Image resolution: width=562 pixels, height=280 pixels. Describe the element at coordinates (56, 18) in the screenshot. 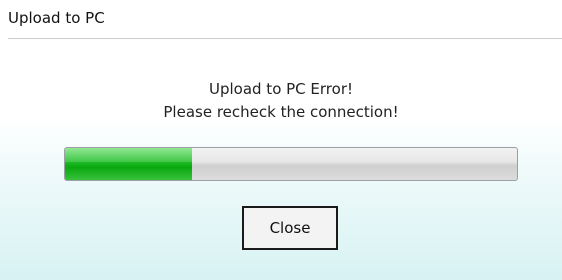

I see `dialog-title: Upload to PC` at that location.